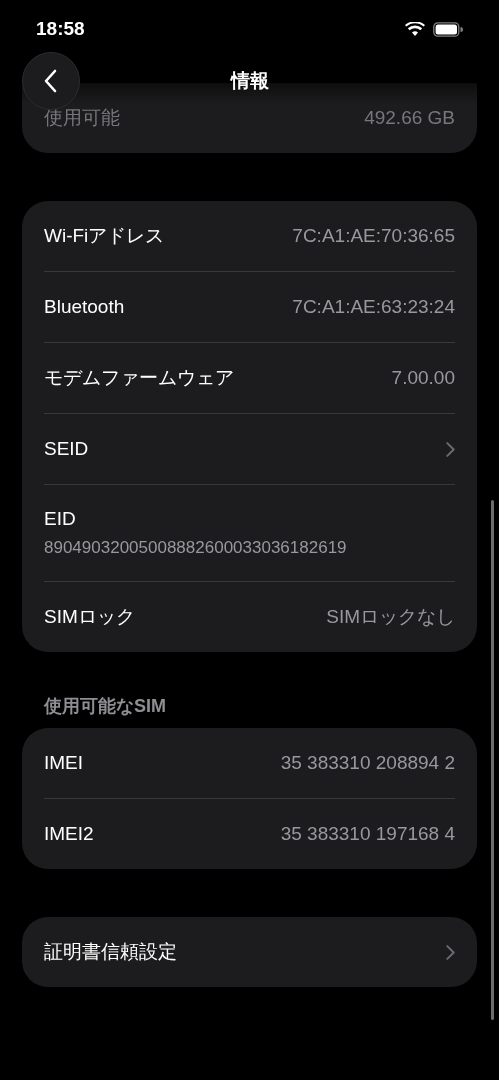 The width and height of the screenshot is (499, 1080). Describe the element at coordinates (60, 519) in the screenshot. I see `row-label: EID` at that location.